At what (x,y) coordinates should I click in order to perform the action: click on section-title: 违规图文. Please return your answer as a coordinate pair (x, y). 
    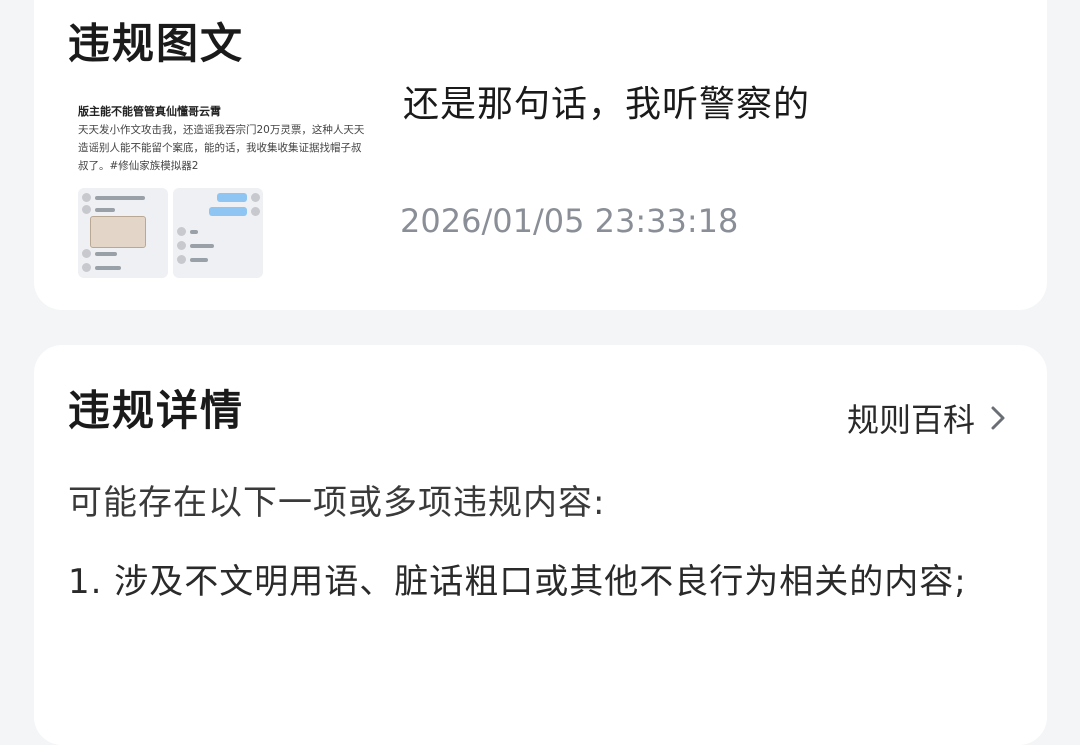
    Looking at the image, I should click on (156, 43).